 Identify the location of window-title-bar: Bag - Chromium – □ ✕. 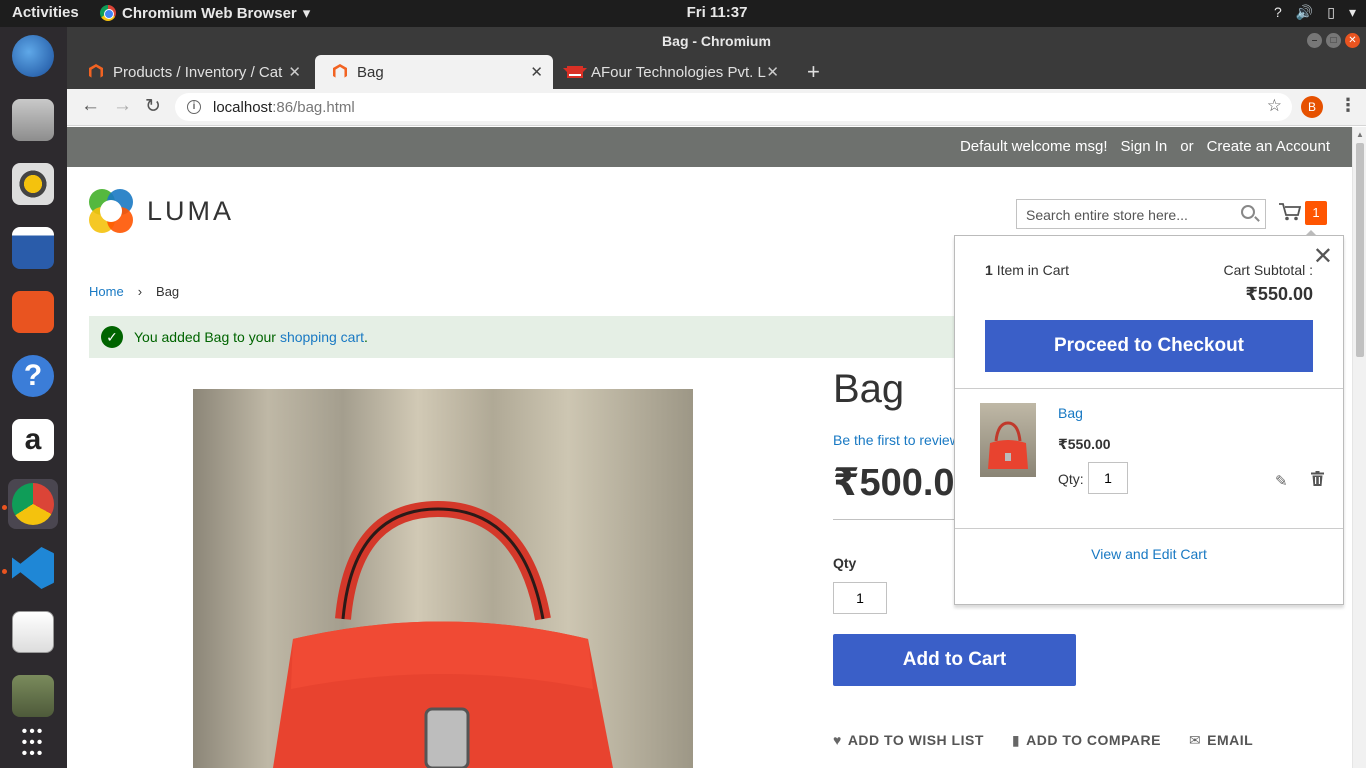
(716, 41).